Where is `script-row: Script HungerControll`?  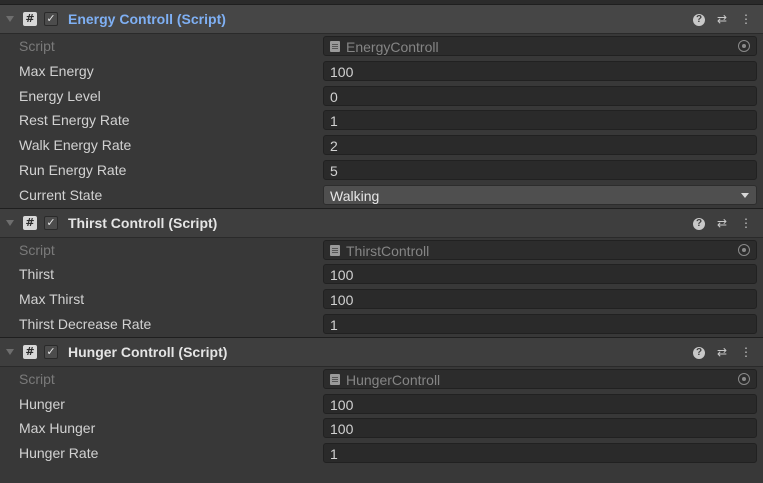 script-row: Script HungerControll is located at coordinates (381, 379).